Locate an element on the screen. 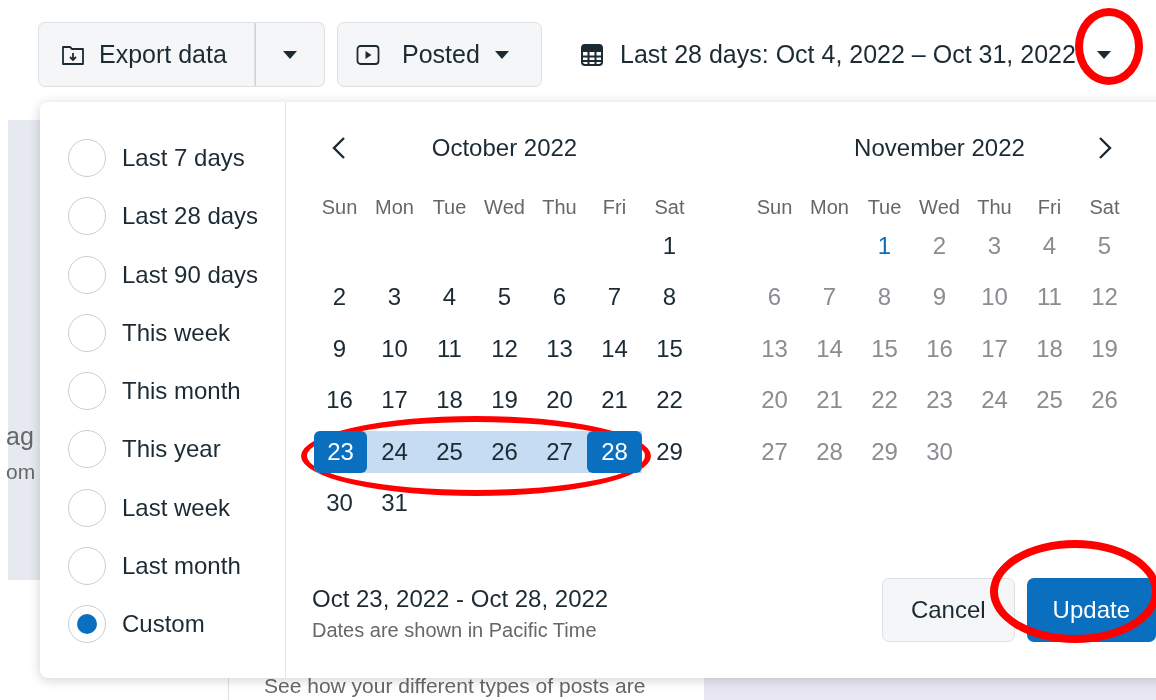  month-title: November 2022 is located at coordinates (939, 148).